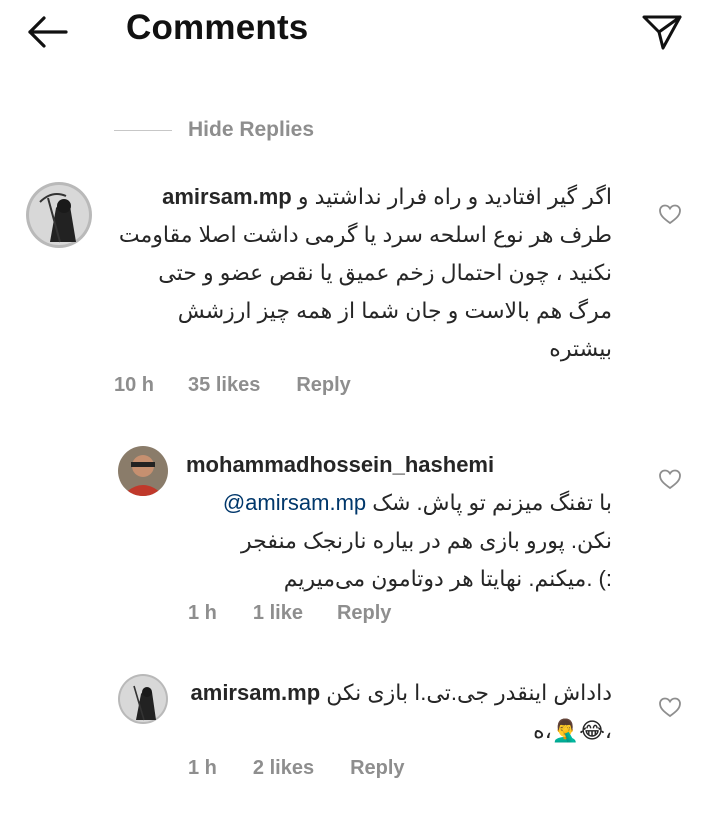 The width and height of the screenshot is (717, 820). Describe the element at coordinates (217, 27) in the screenshot. I see `page-title: Comments` at that location.